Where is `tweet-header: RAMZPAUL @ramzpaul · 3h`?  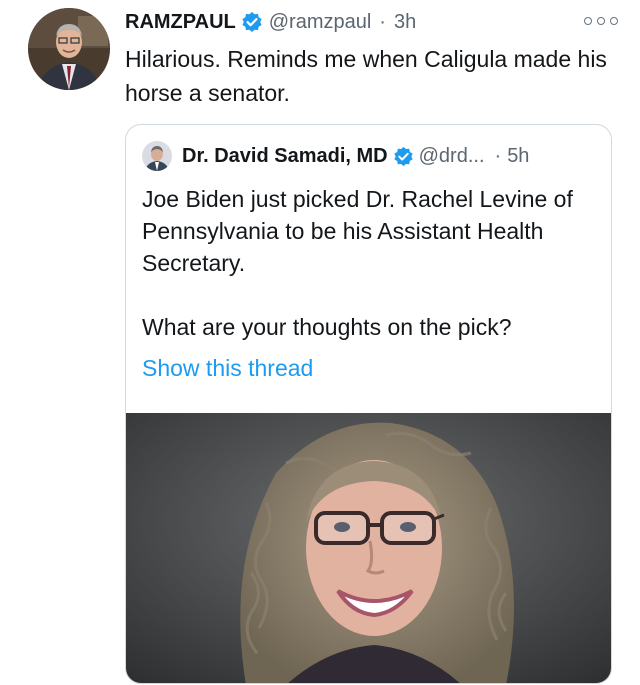 tweet-header: RAMZPAUL @ramzpaul · 3h is located at coordinates (270, 22).